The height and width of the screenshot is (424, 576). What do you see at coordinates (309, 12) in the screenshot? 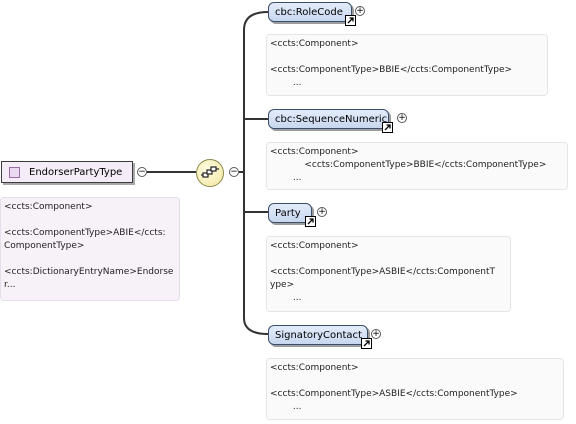
I see `child-label: cbc:RoleCode` at bounding box center [309, 12].